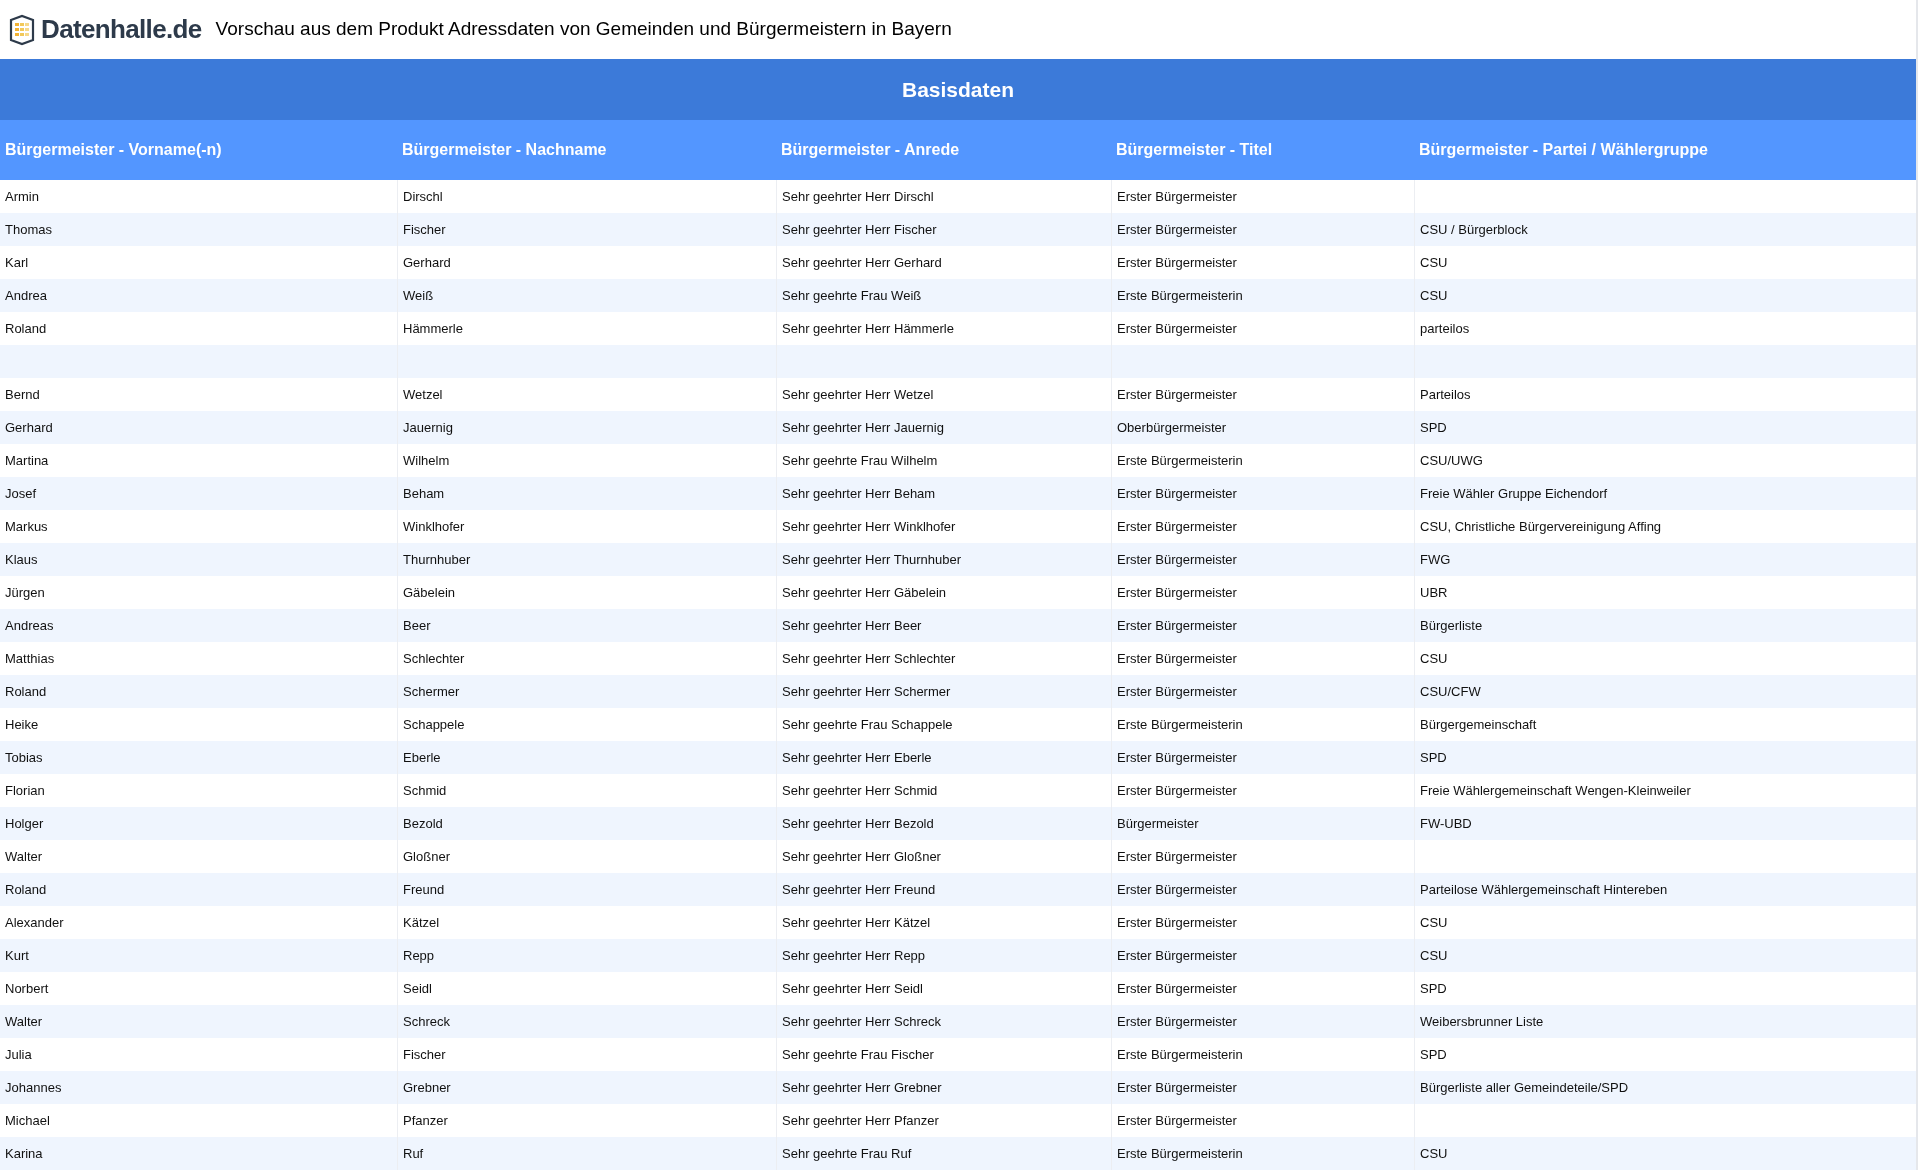 The image size is (1920, 1170). I want to click on table-cell-text: Andreas, so click(29, 625).